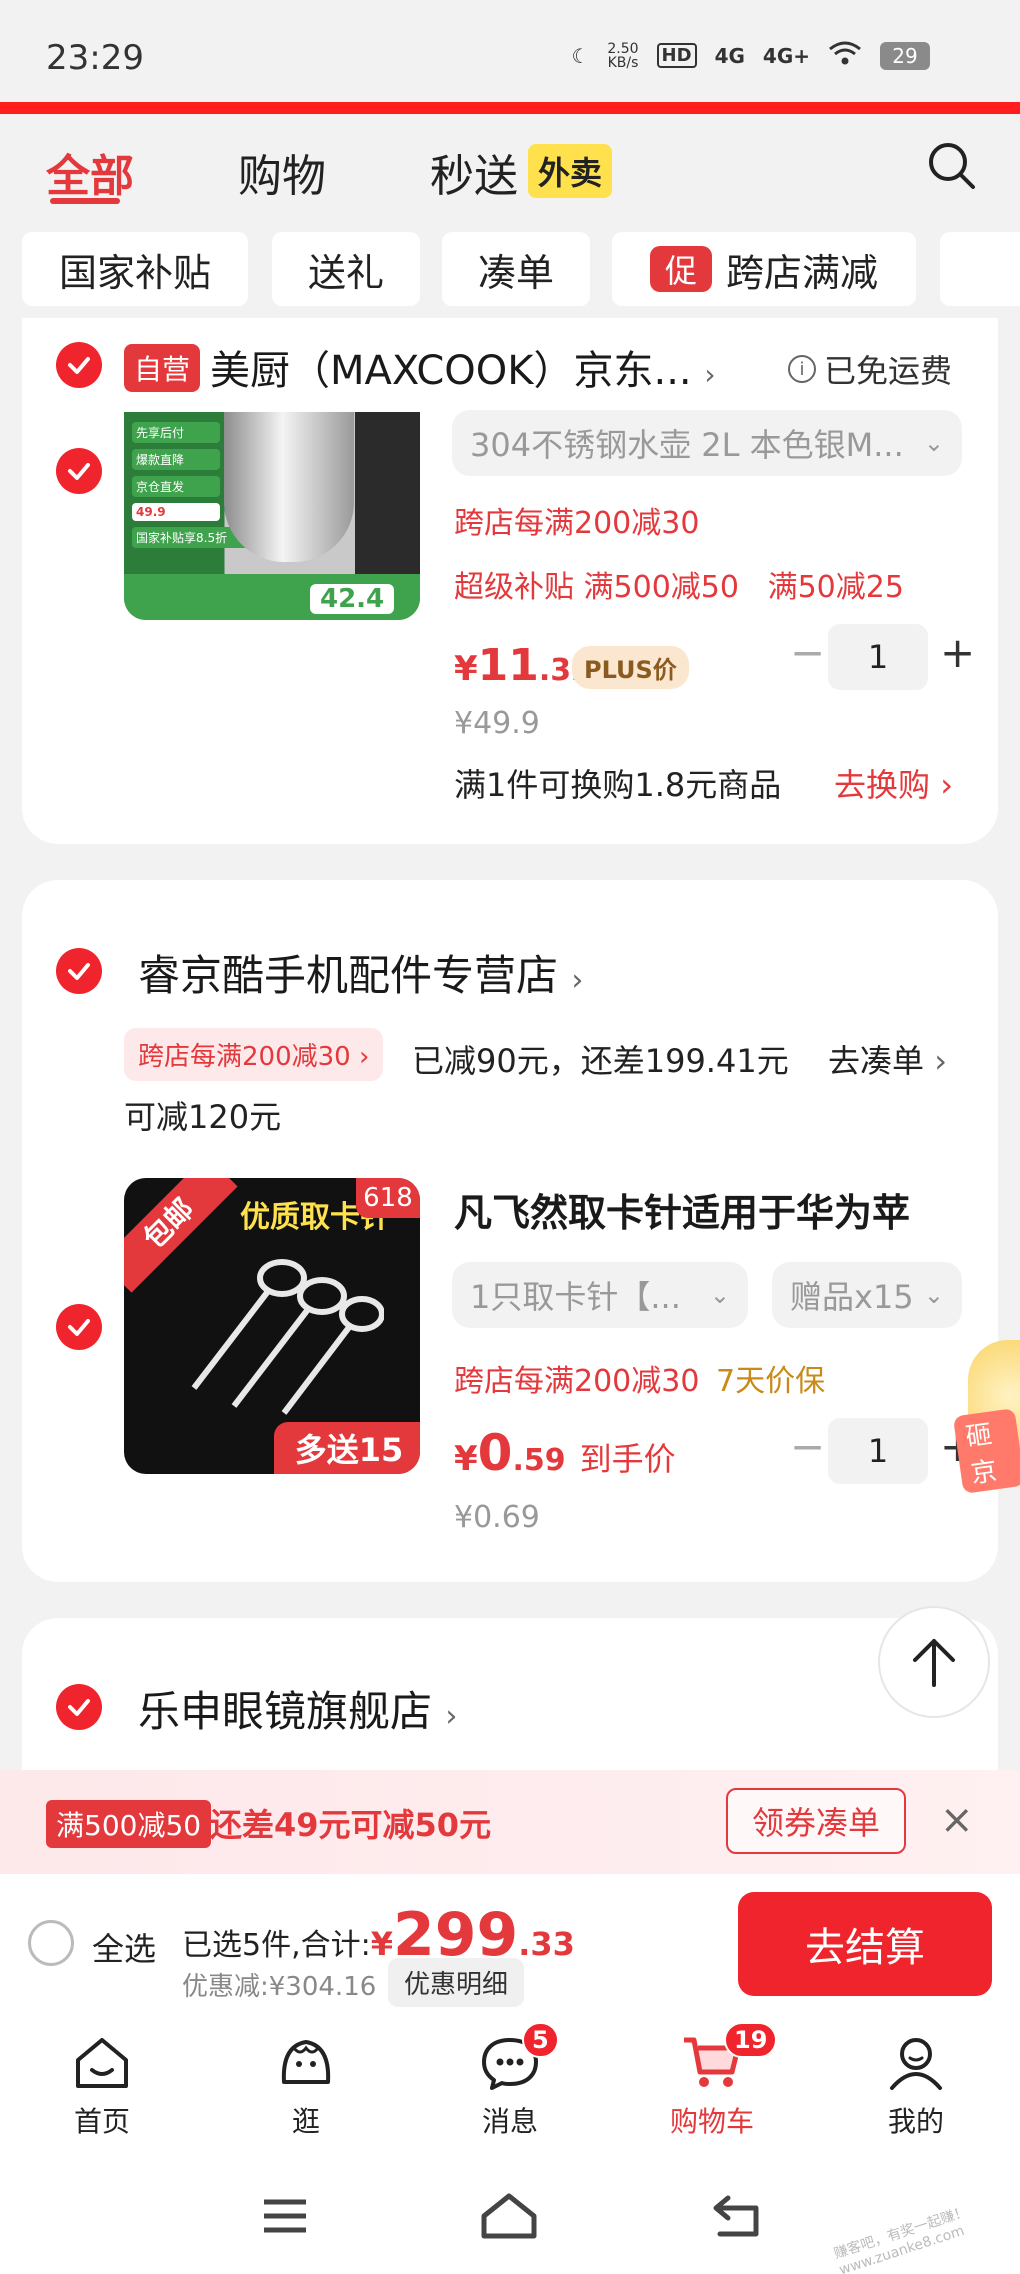 The width and height of the screenshot is (1020, 2274). Describe the element at coordinates (510, 108) in the screenshot. I see `header-accent-line` at that location.